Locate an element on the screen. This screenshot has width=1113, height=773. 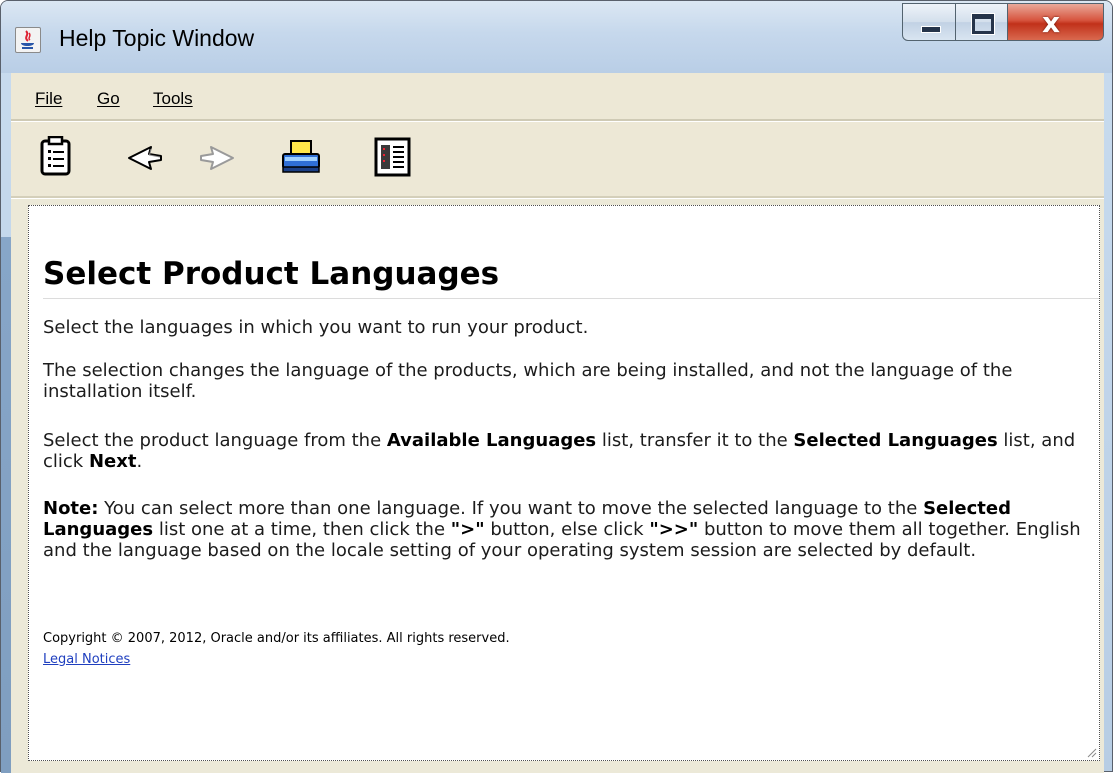
toolbar-separator is located at coordinates (557, 197).